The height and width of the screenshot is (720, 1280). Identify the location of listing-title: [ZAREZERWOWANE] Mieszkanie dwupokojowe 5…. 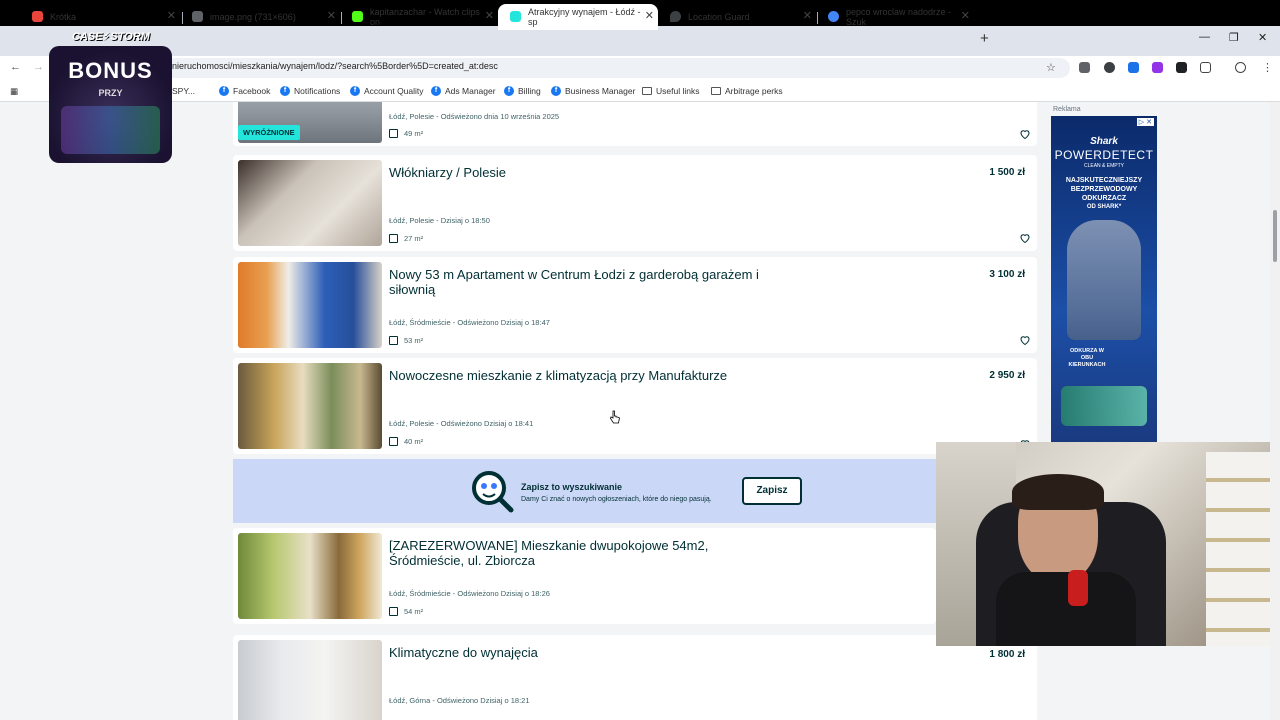
(559, 553).